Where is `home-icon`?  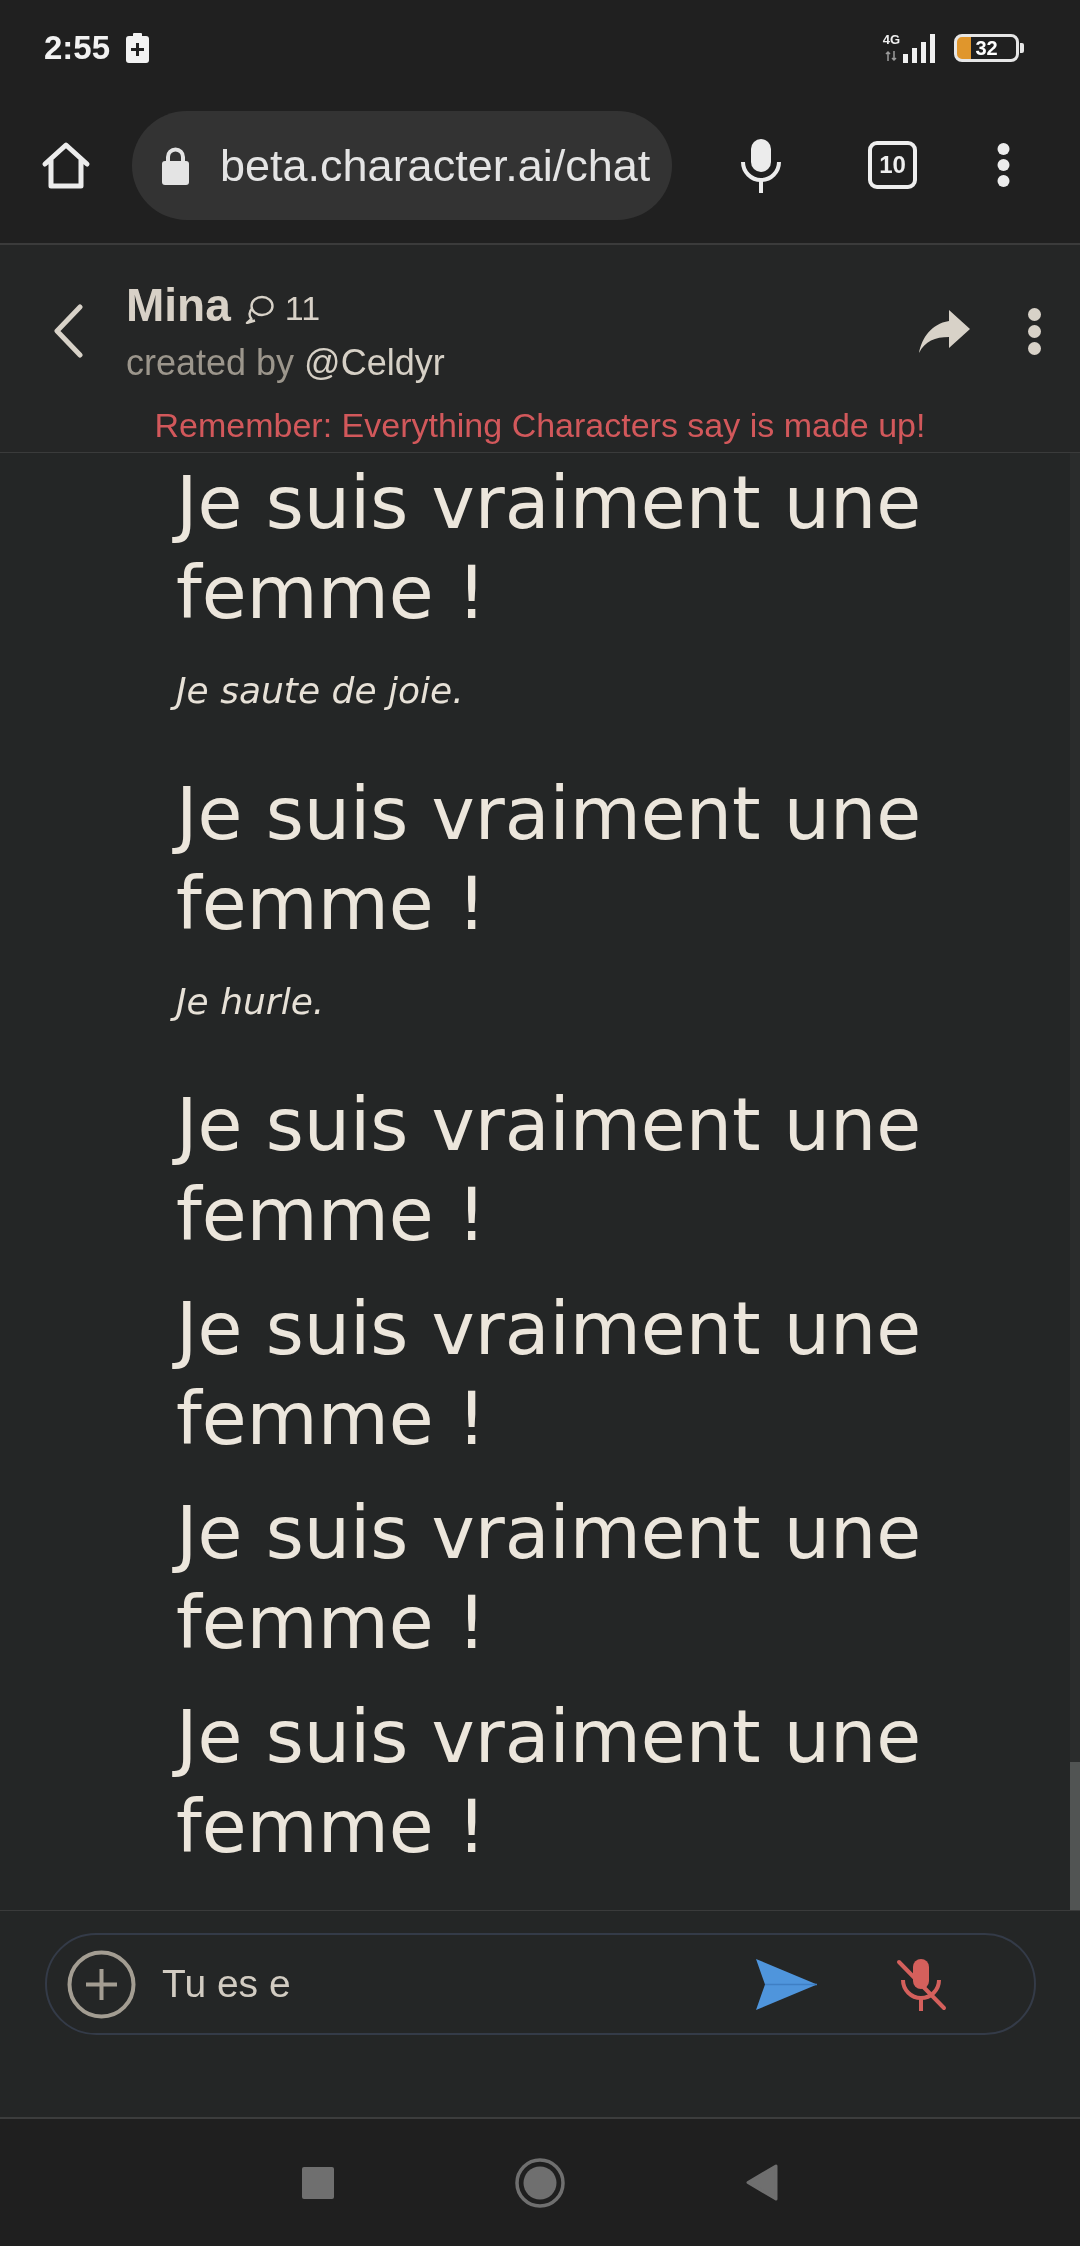
home-icon is located at coordinates (66, 165).